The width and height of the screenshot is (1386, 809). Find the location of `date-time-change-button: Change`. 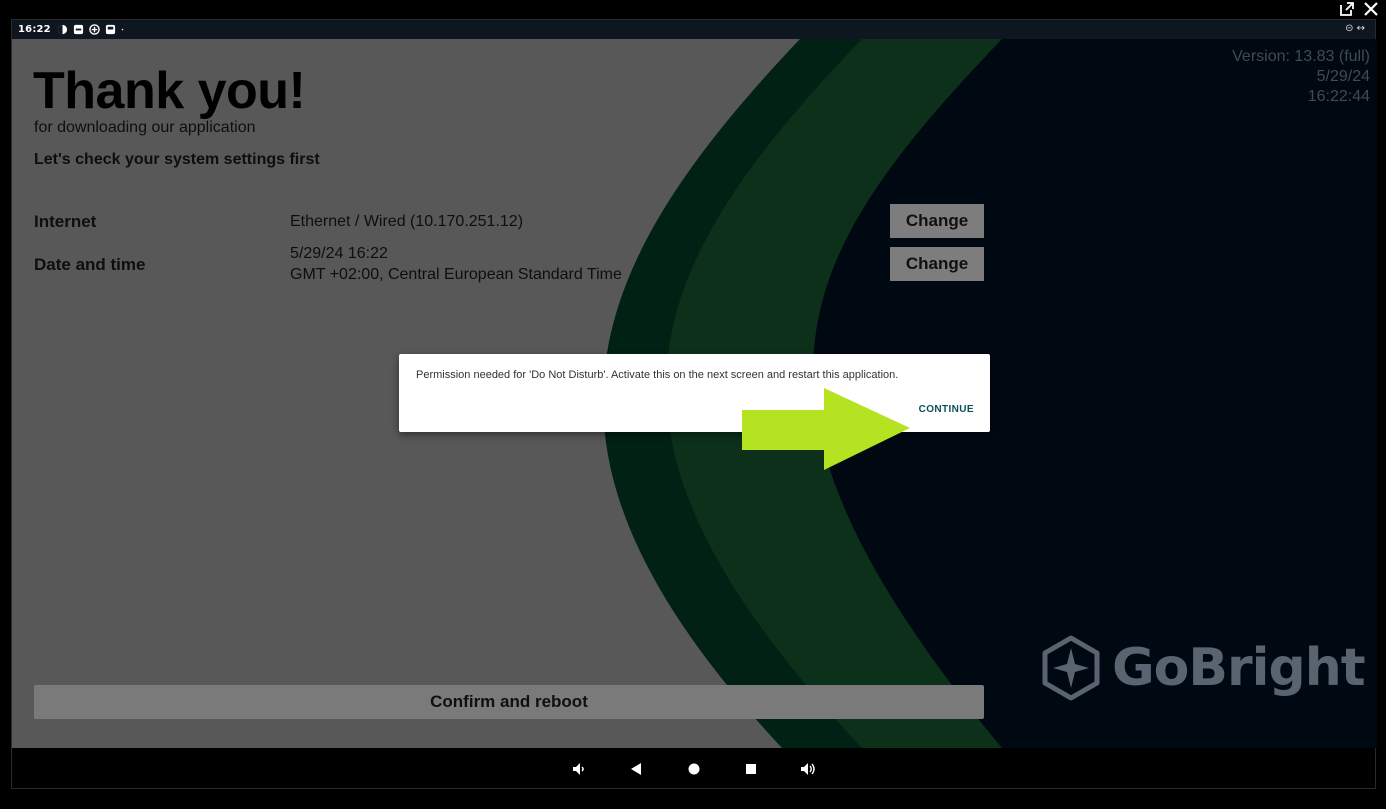

date-time-change-button: Change is located at coordinates (937, 264).